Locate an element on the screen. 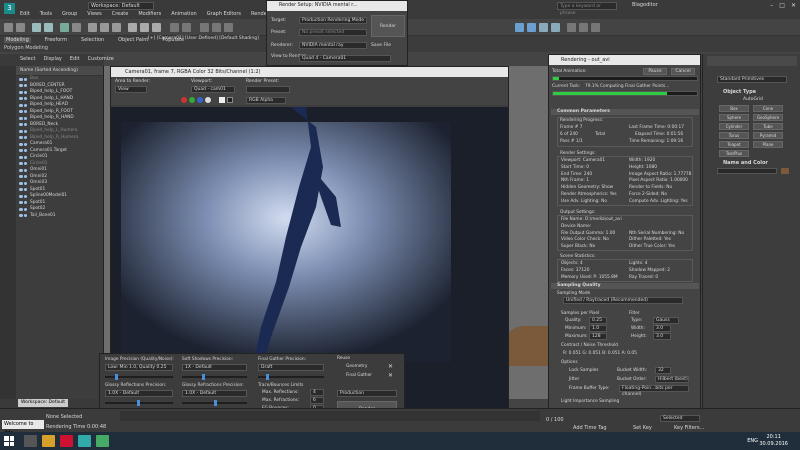 The height and width of the screenshot is (450, 800). select-region-icon is located at coordinates (76, 27).